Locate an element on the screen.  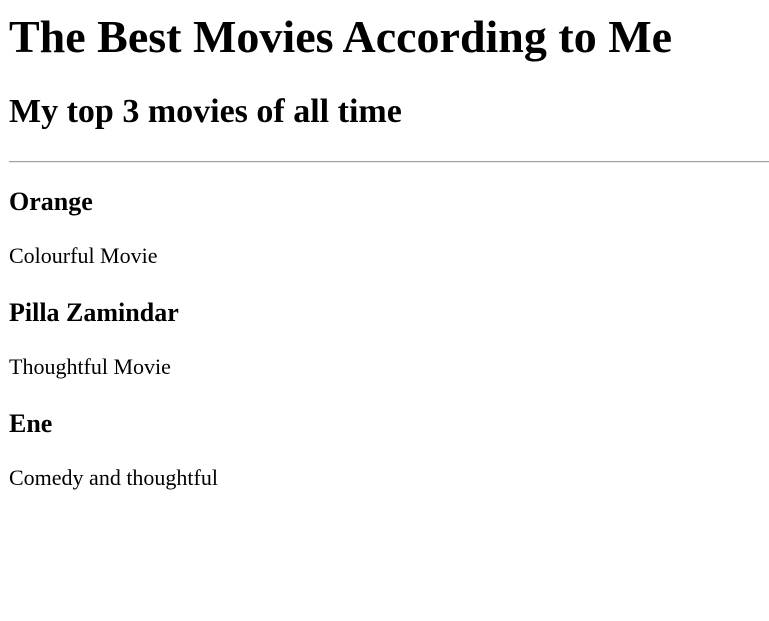
movie-title: Orange is located at coordinates (51, 201).